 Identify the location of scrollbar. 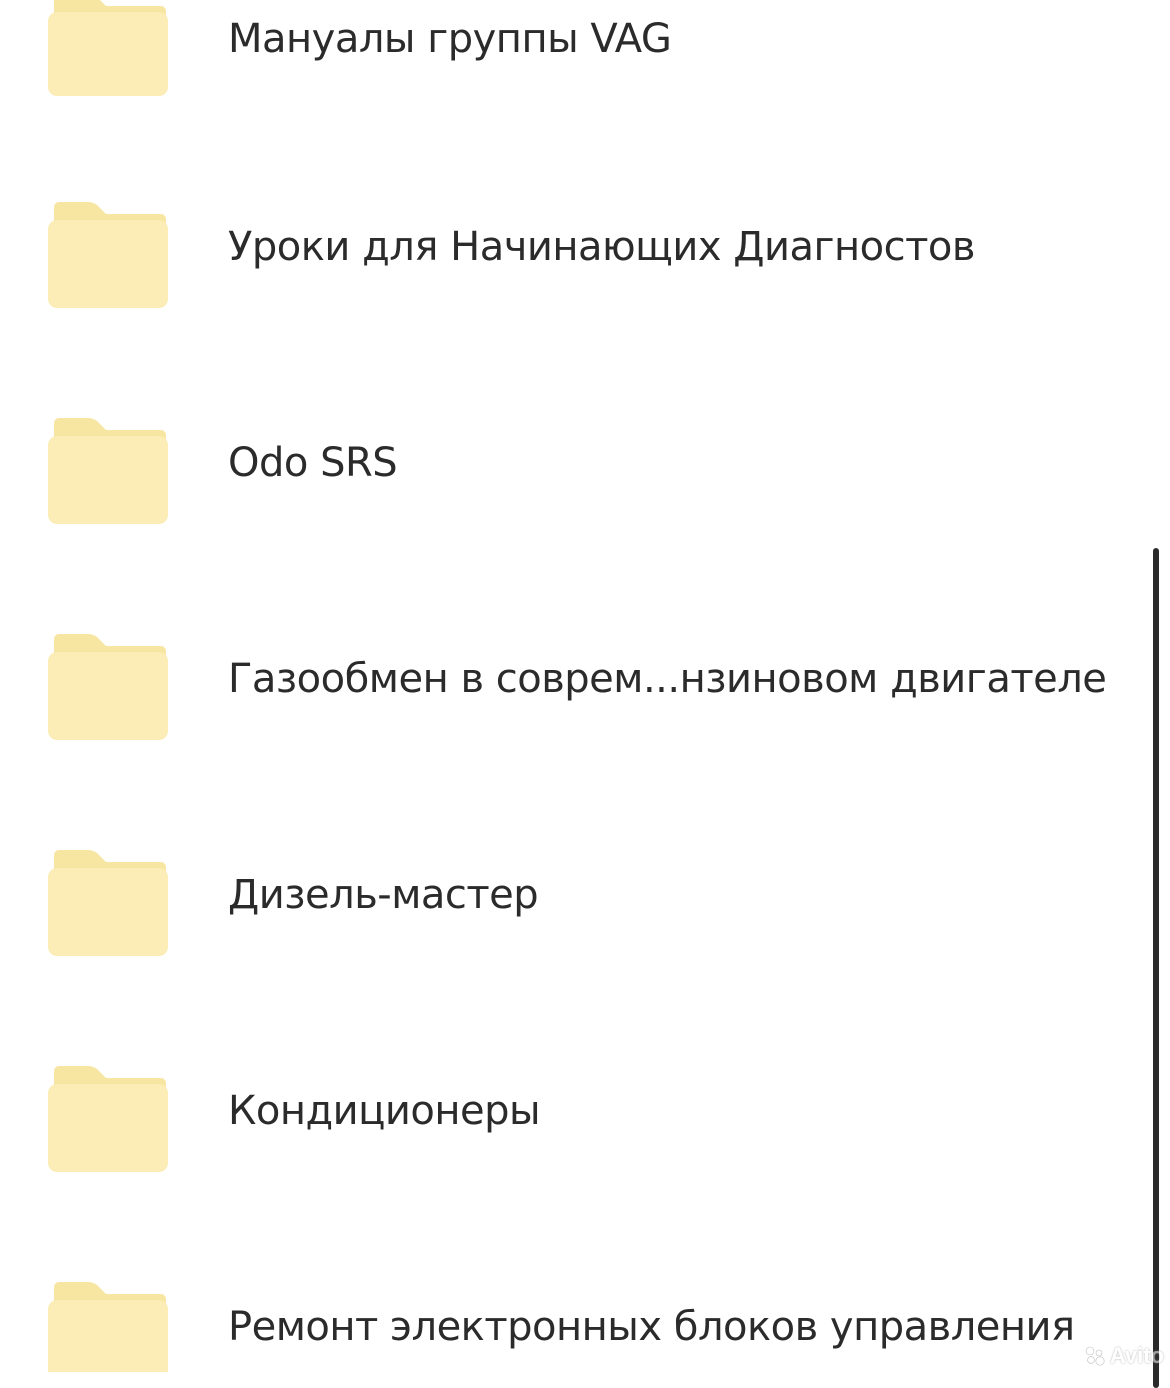
(1156, 968).